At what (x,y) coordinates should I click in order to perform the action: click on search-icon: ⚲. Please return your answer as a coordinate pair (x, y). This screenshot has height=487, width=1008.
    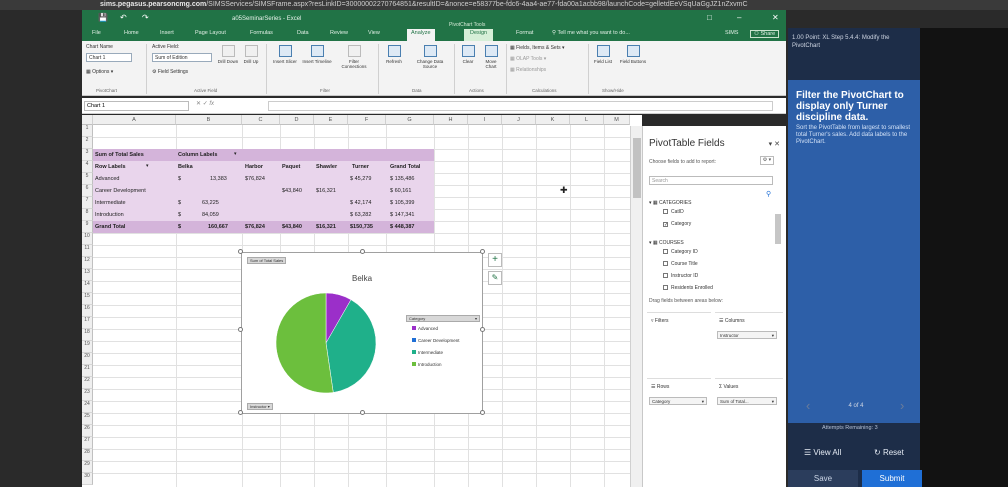
    Looking at the image, I should click on (768, 194).